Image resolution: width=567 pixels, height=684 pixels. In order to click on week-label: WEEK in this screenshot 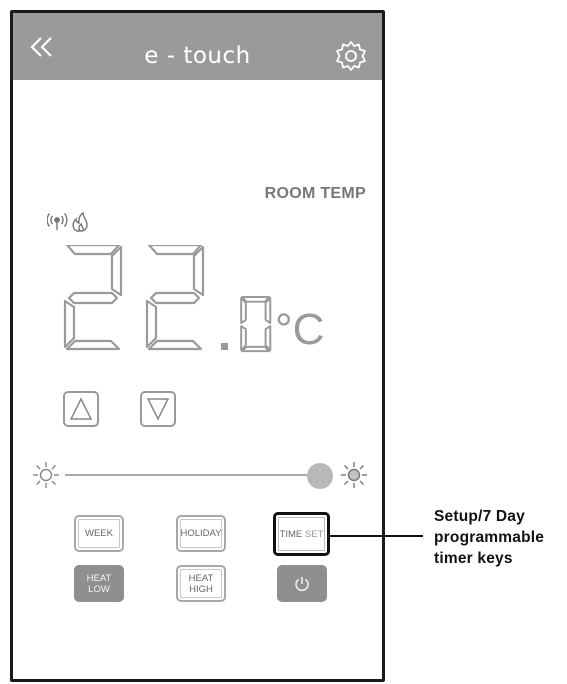, I will do `click(99, 533)`.